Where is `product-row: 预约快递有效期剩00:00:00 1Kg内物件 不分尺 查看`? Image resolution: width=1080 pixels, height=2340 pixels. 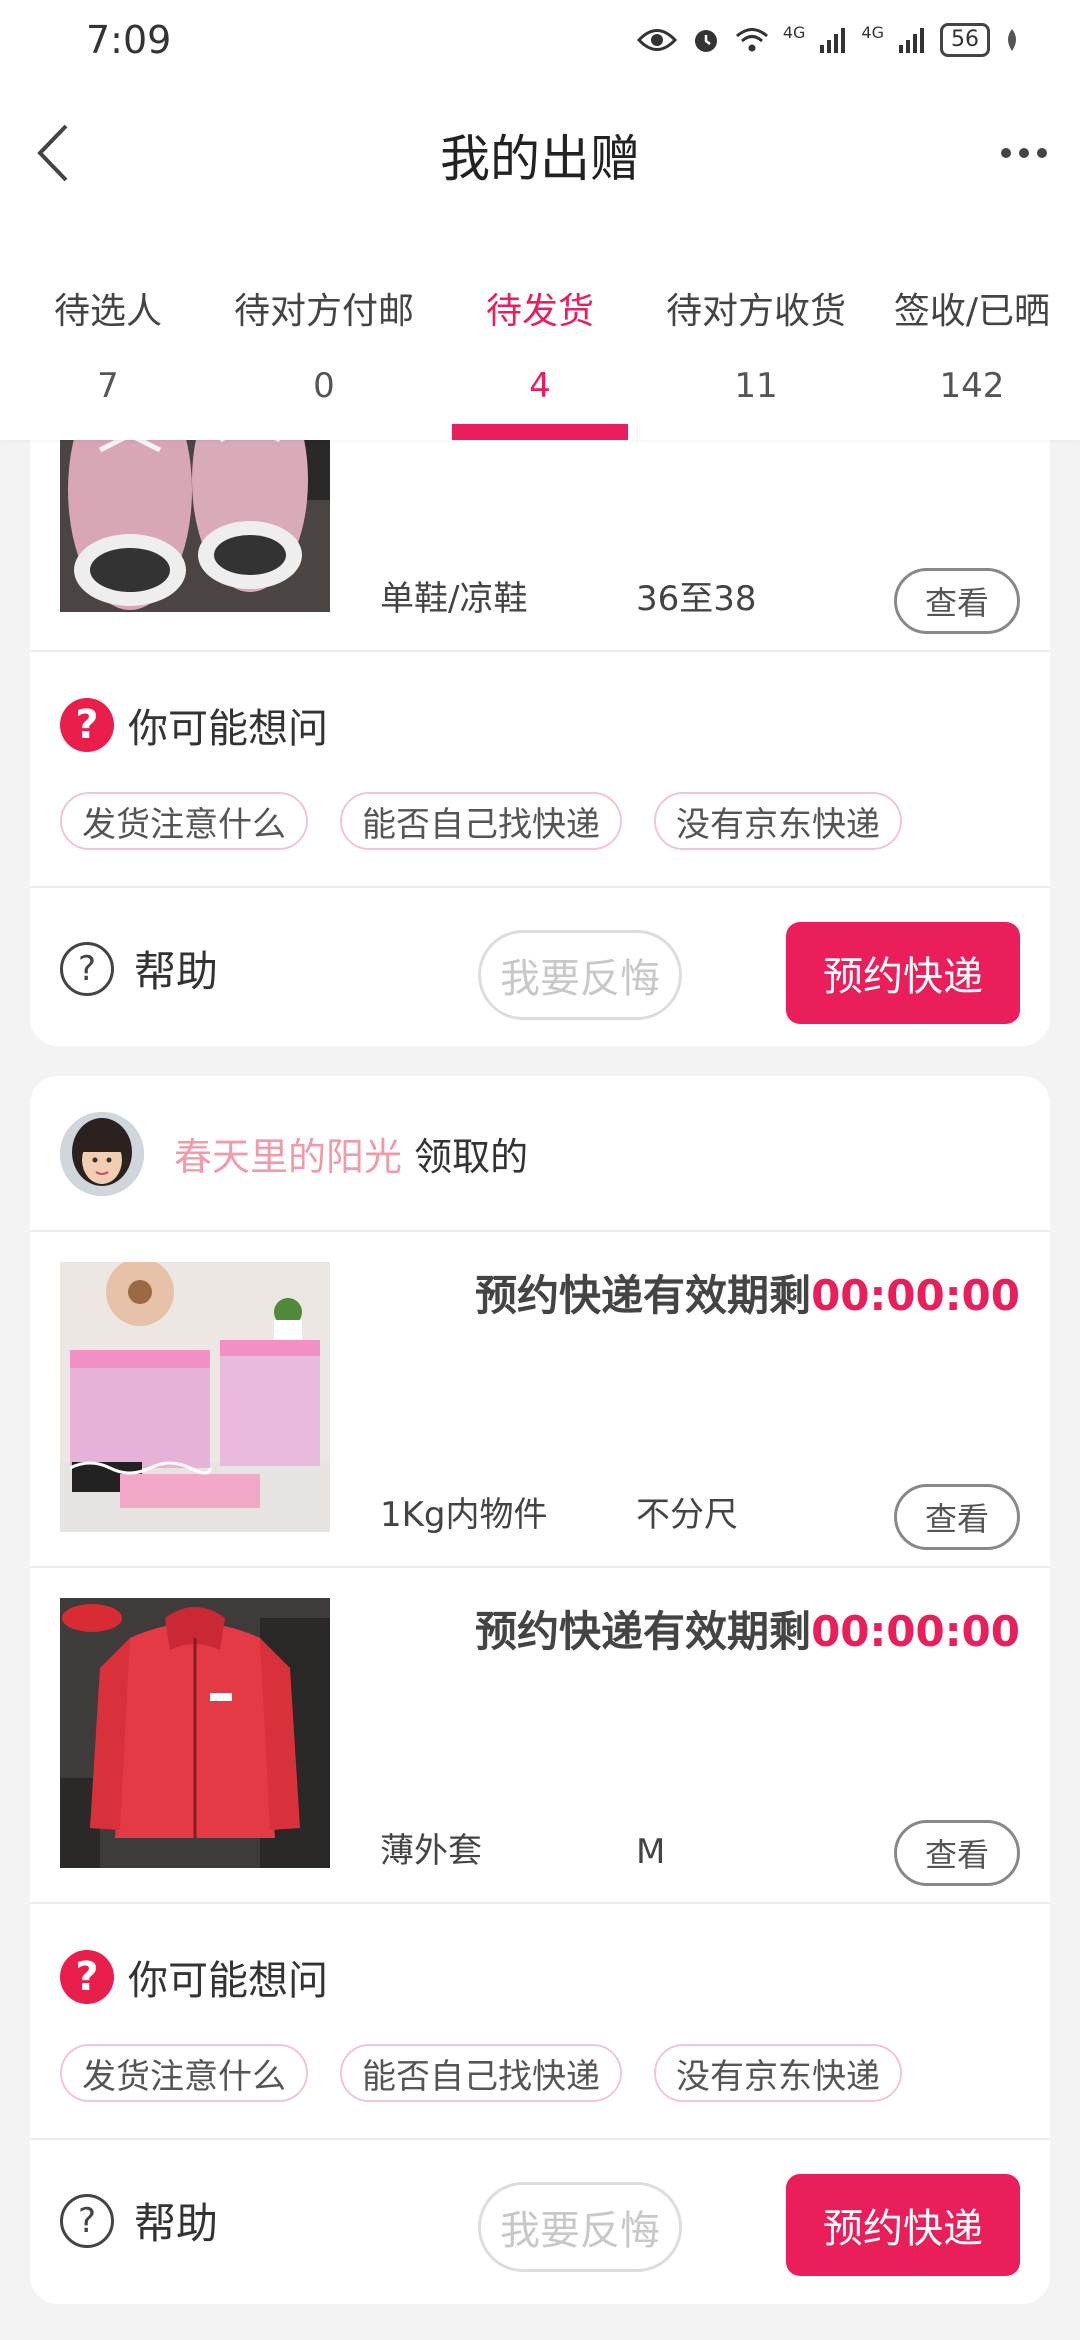 product-row: 预约快递有效期剩00:00:00 1Kg内物件 不分尺 查看 is located at coordinates (540, 1400).